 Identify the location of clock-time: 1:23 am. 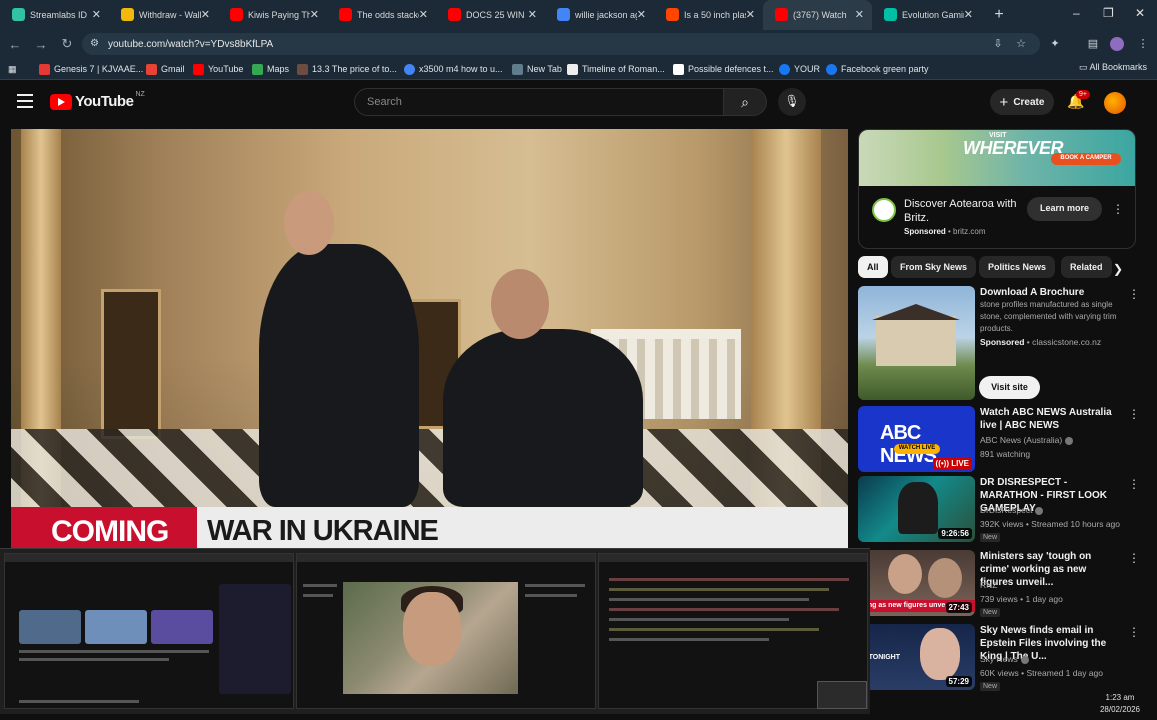
(1120, 697).